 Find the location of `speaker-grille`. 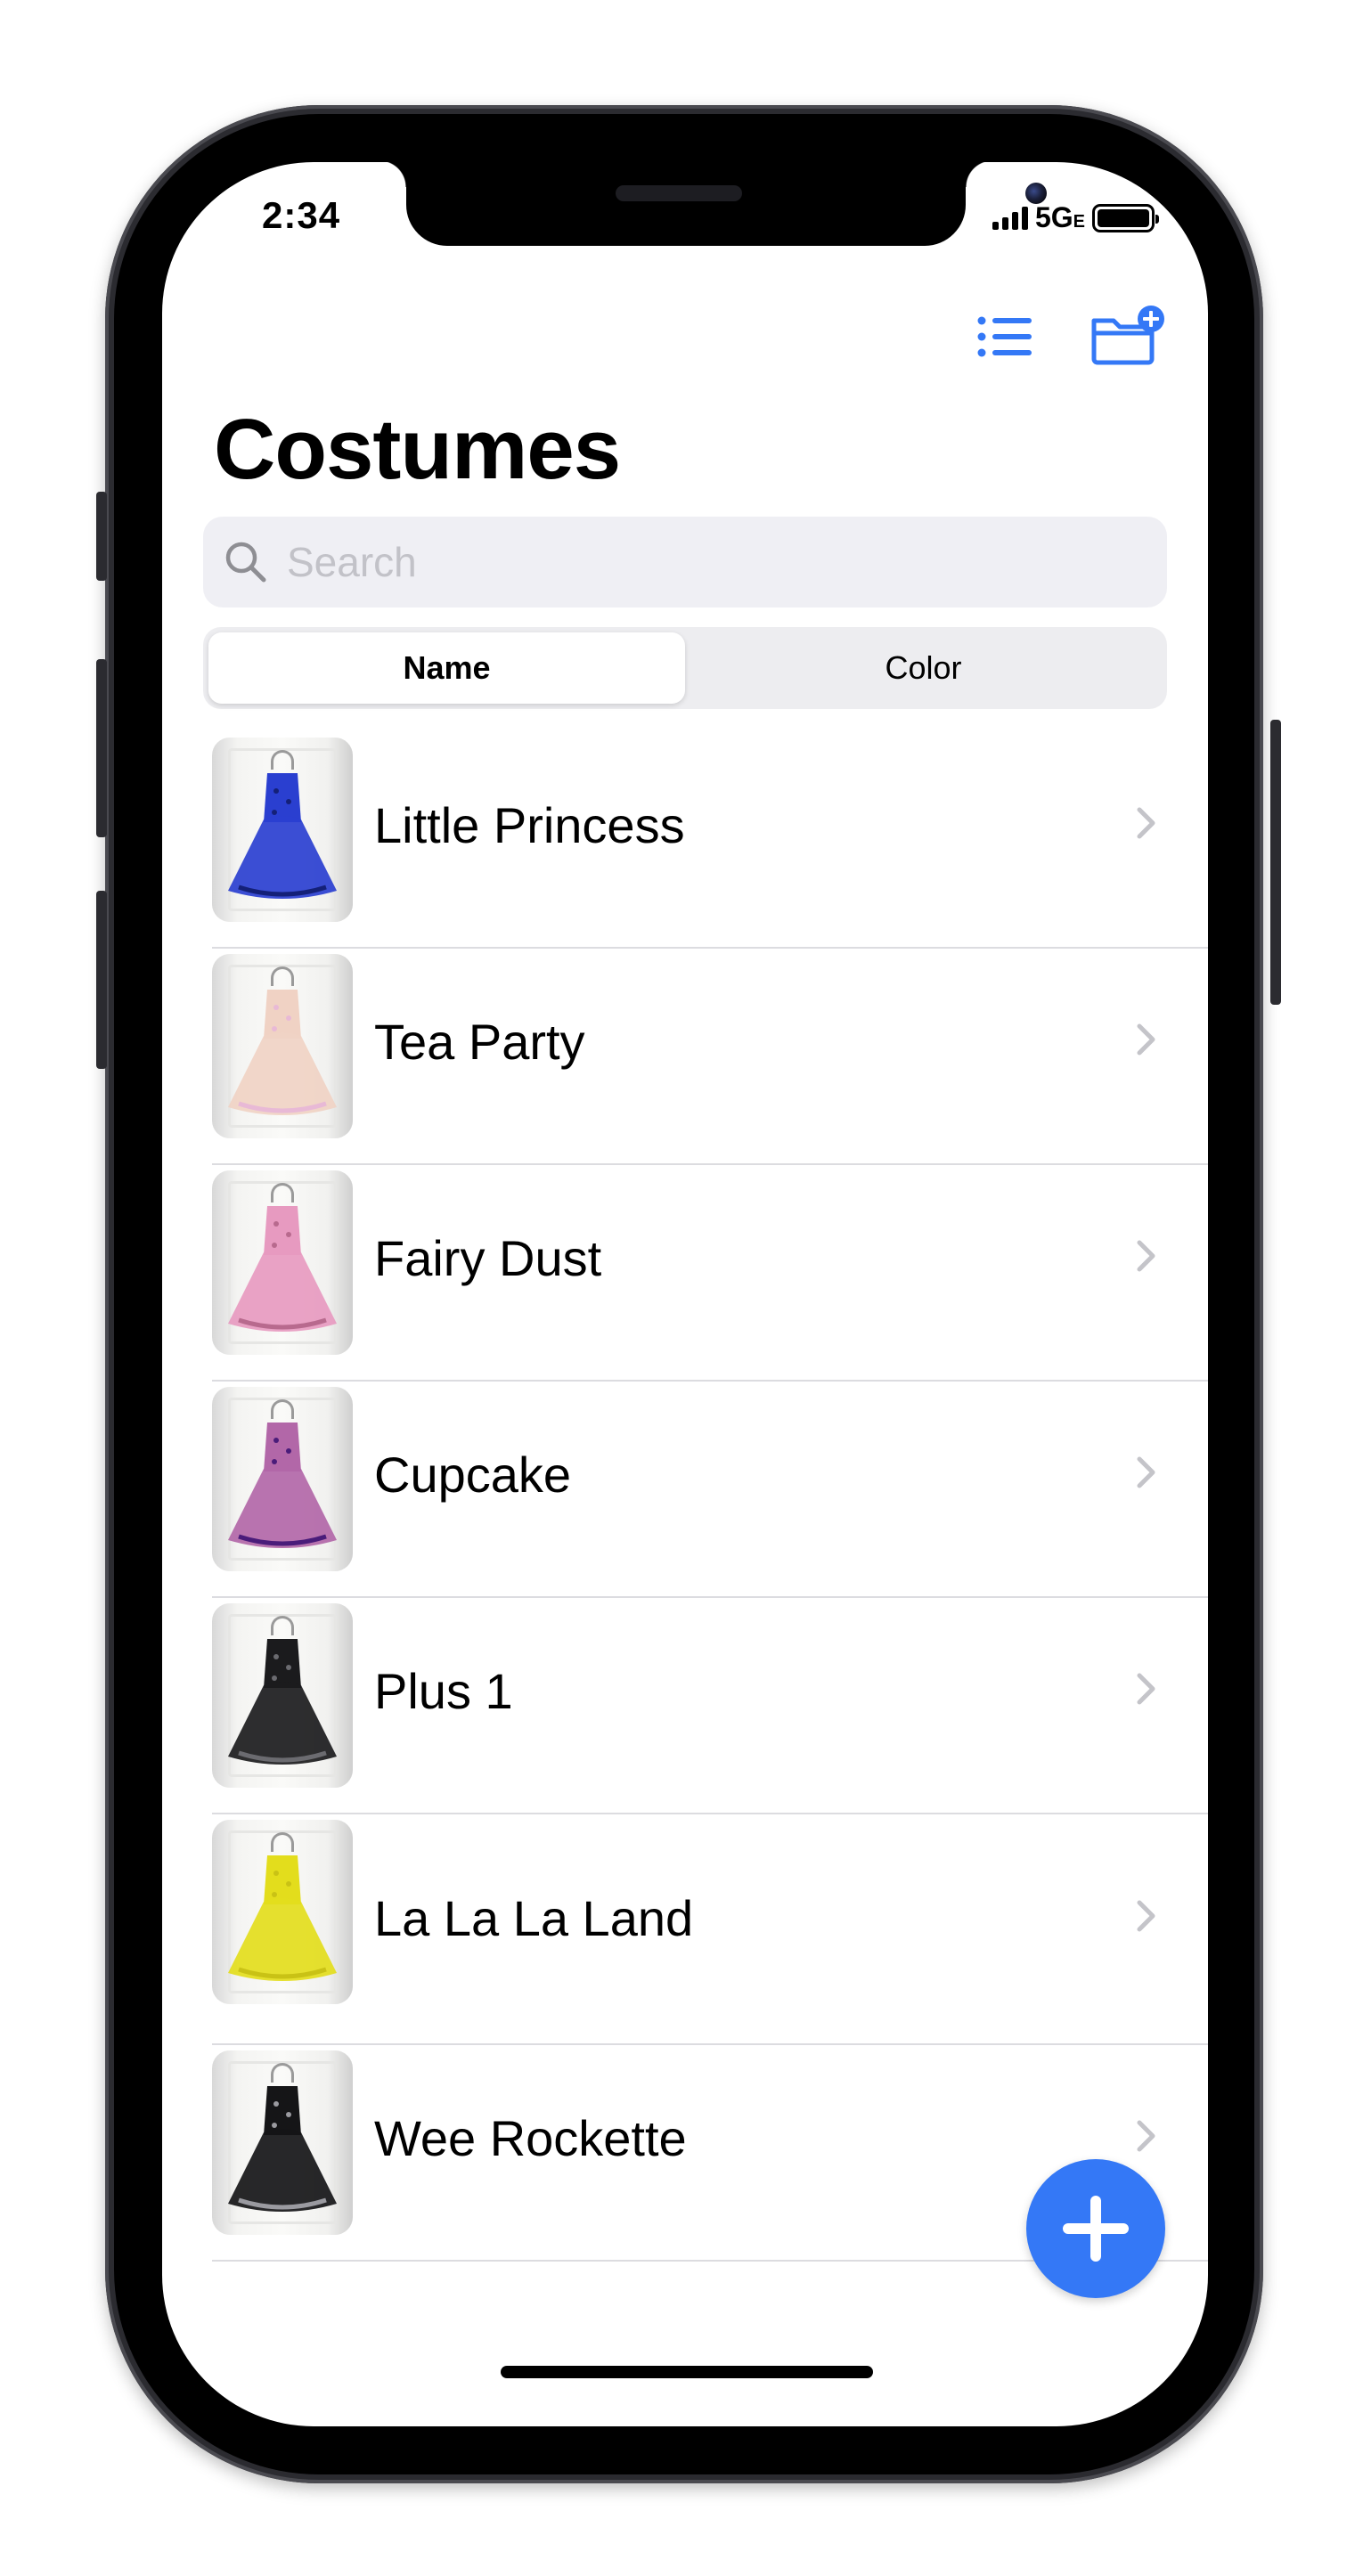

speaker-grille is located at coordinates (679, 193).